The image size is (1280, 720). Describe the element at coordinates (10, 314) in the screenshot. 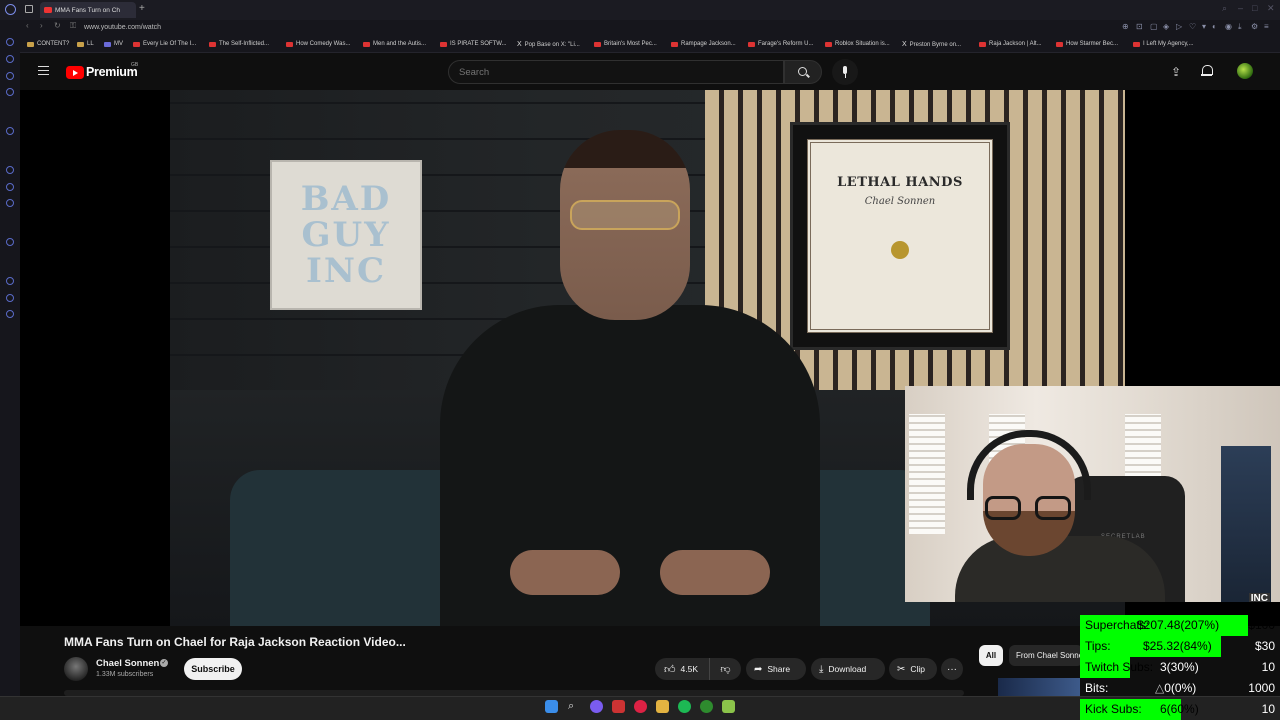

I see `sidebar-settings-icon` at that location.